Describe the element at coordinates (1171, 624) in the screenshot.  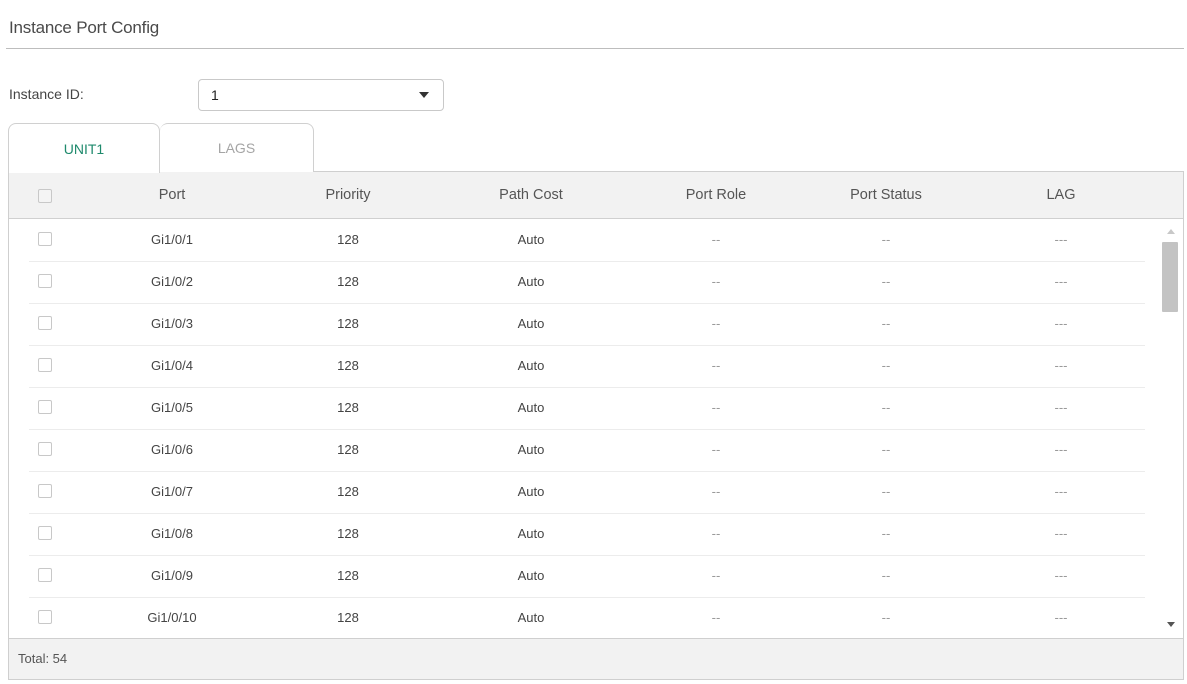
I see `scroll-down-arrow-icon` at that location.